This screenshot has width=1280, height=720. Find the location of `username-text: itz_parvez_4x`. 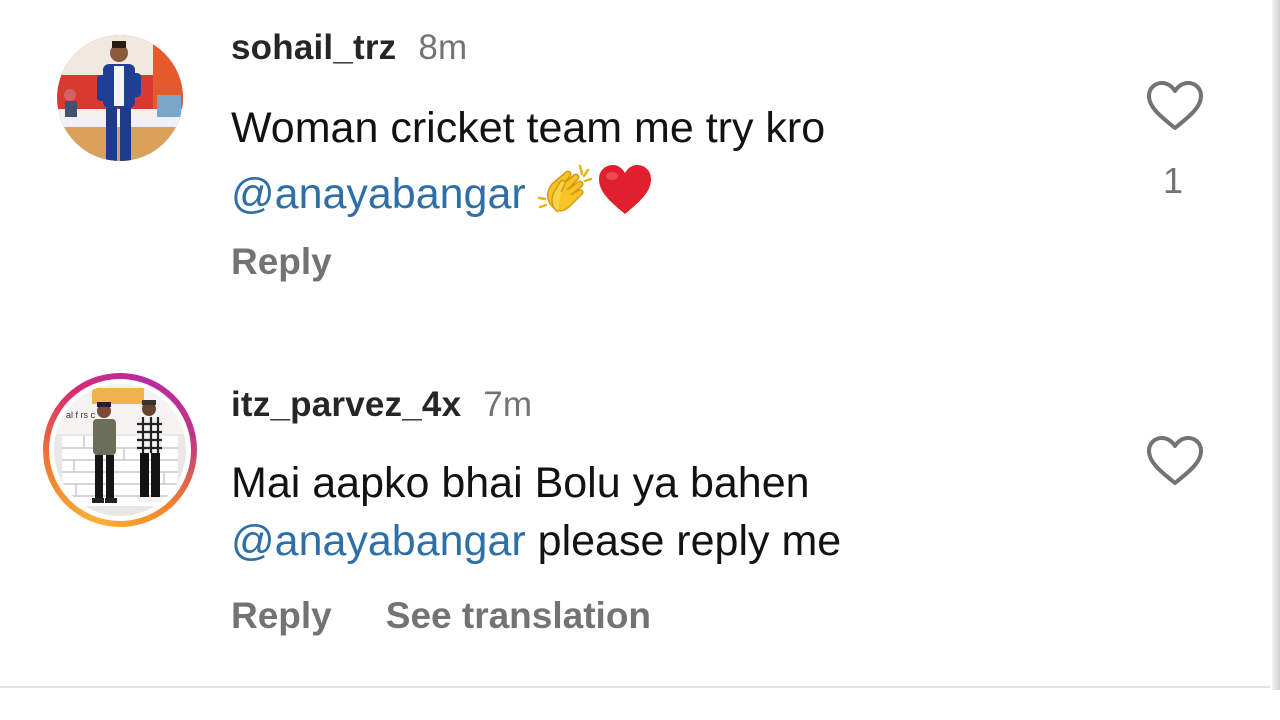

username-text: itz_parvez_4x is located at coordinates (346, 404).